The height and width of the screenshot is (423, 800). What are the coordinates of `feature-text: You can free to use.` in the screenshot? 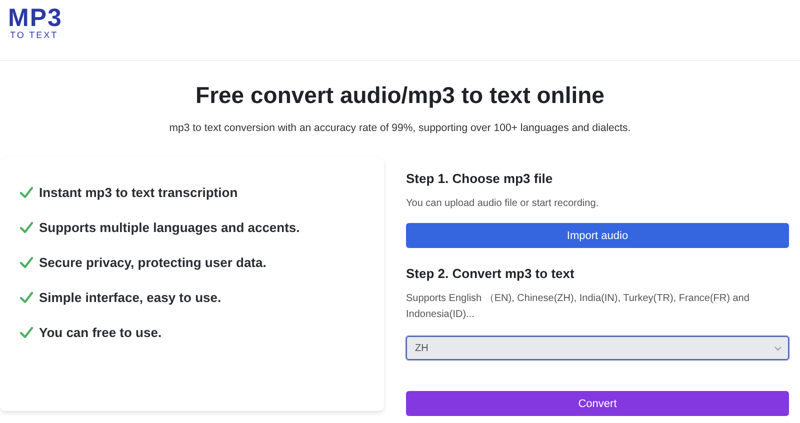 It's located at (100, 332).